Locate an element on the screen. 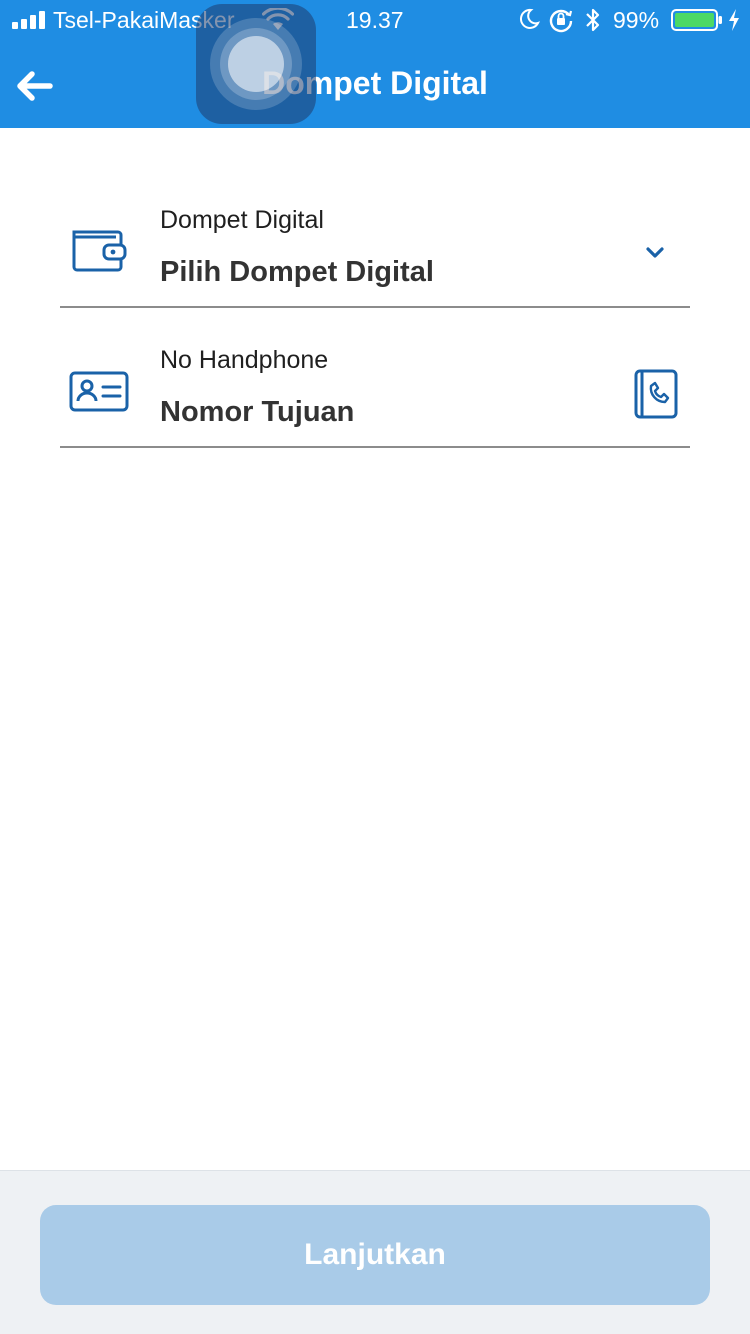 Image resolution: width=750 pixels, height=1334 pixels. wallet-field-label: Dompet Digital is located at coordinates (242, 220).